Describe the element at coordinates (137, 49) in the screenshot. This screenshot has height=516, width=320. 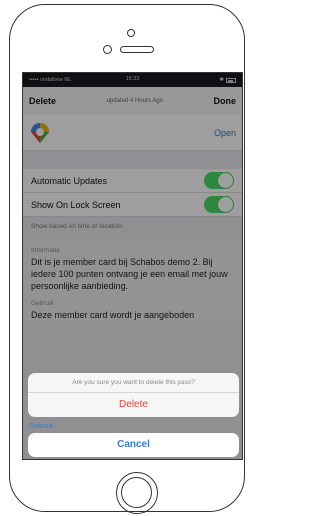
I see `earpiece-speaker` at that location.